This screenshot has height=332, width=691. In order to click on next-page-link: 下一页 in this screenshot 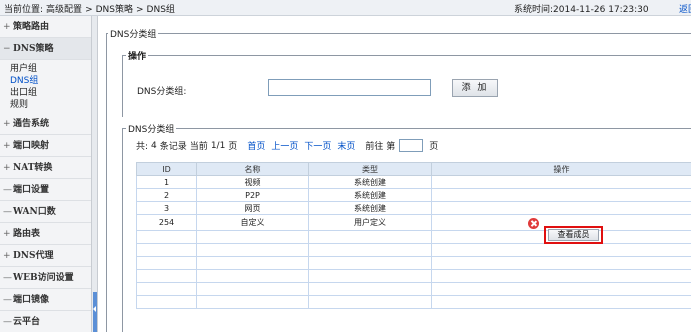, I will do `click(317, 145)`.